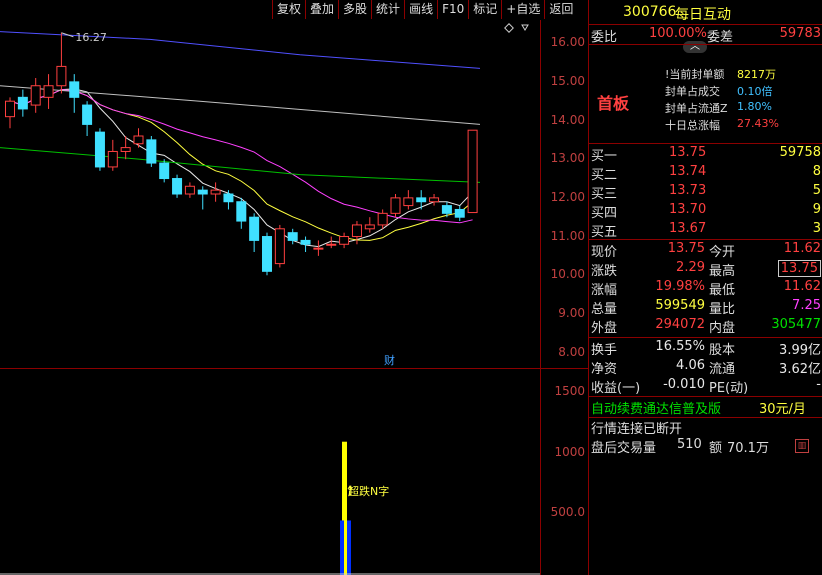 This screenshot has height=575, width=822. I want to click on signal-bar, so click(345, 547).